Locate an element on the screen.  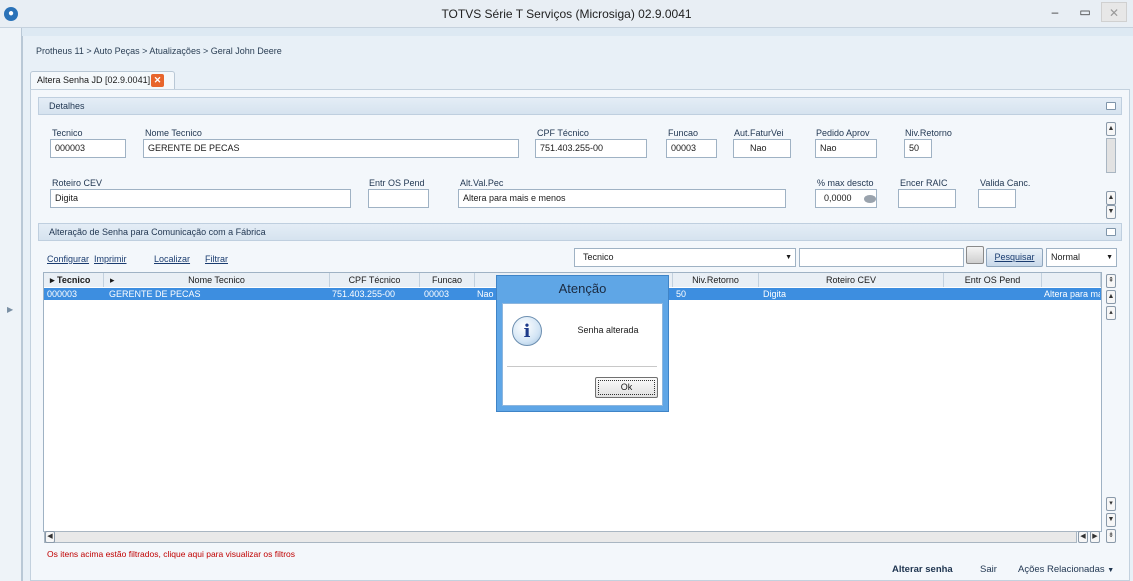
cell-nome: GERENTE DE PECAS is located at coordinates (155, 294).